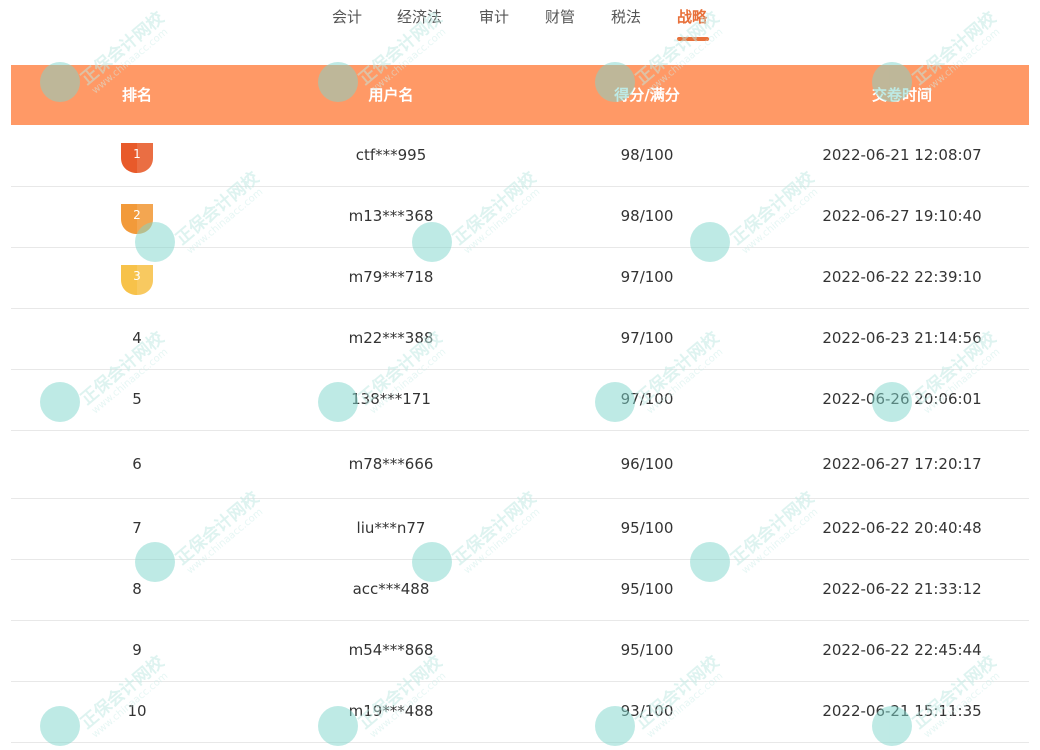 The image size is (1040, 750). I want to click on tab-shenji: 审计, so click(494, 17).